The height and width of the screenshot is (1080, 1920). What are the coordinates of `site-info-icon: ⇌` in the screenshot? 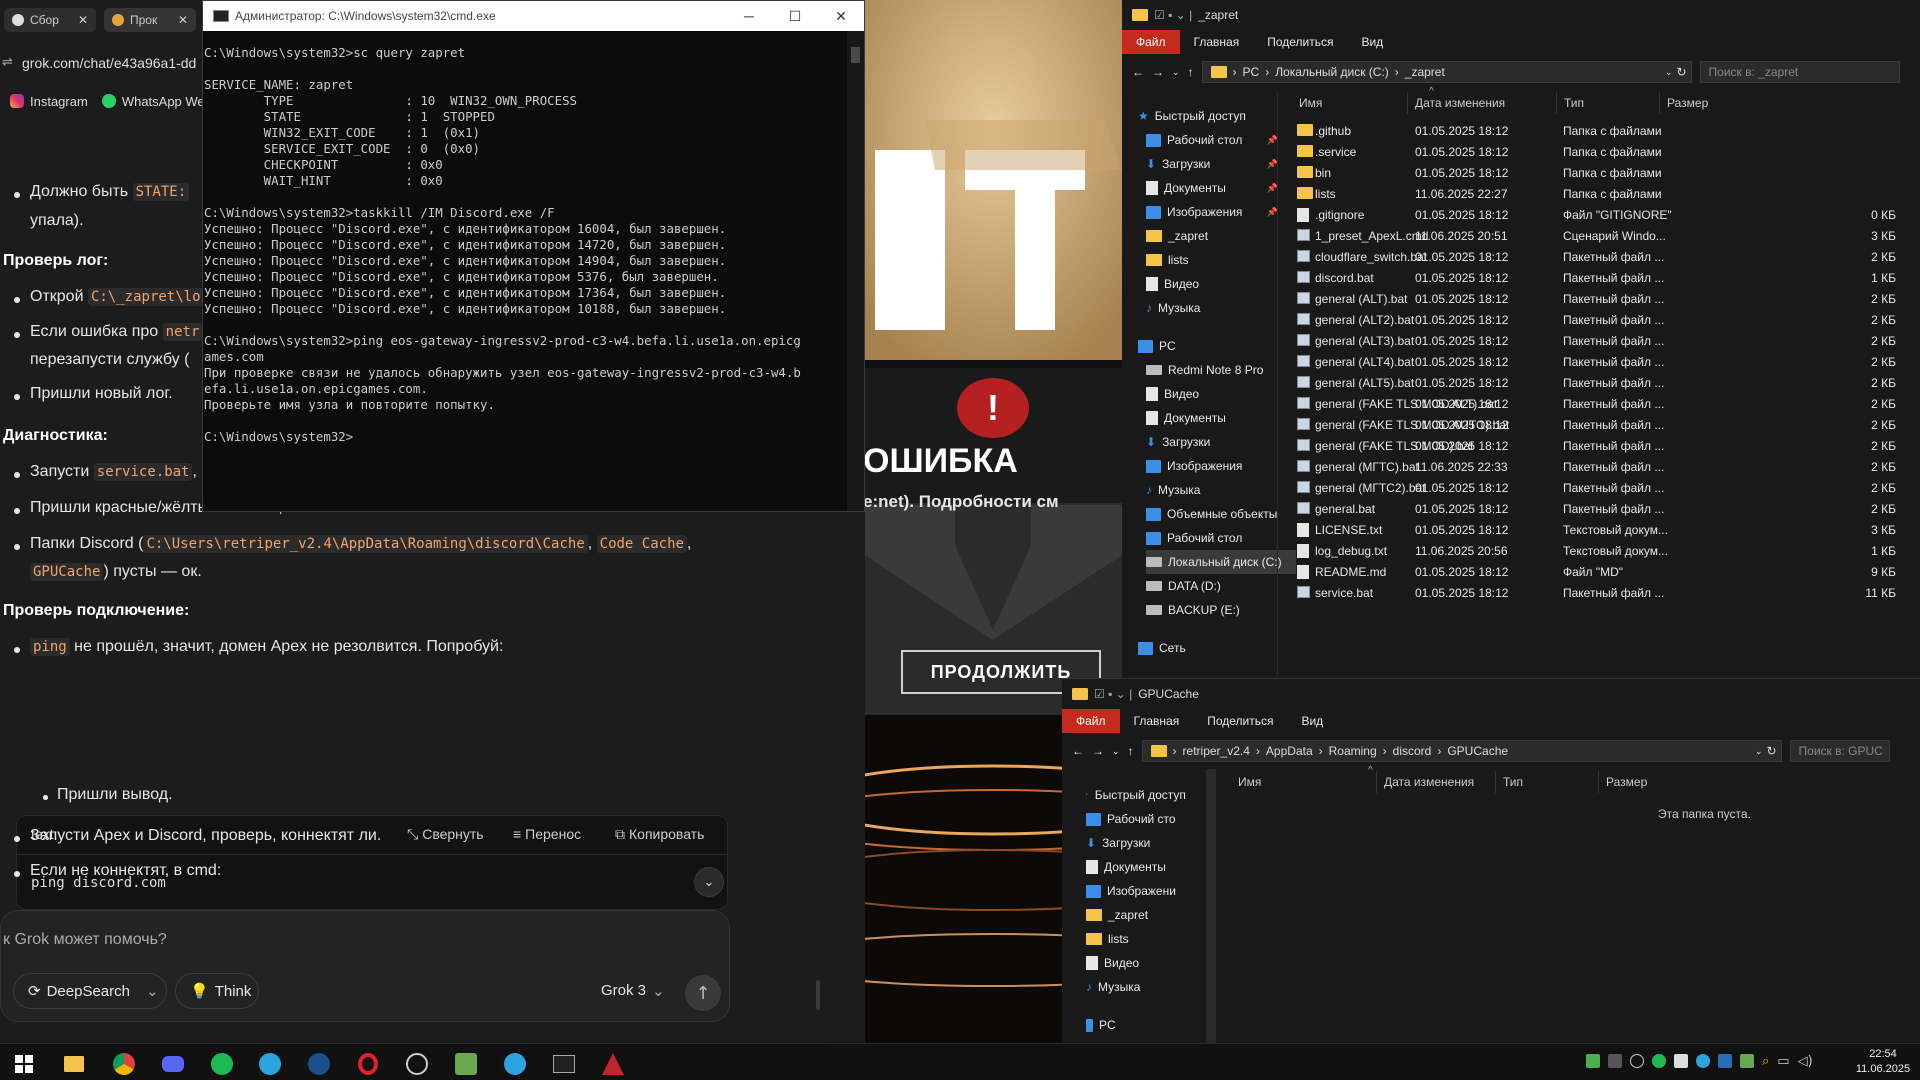 It's located at (7, 62).